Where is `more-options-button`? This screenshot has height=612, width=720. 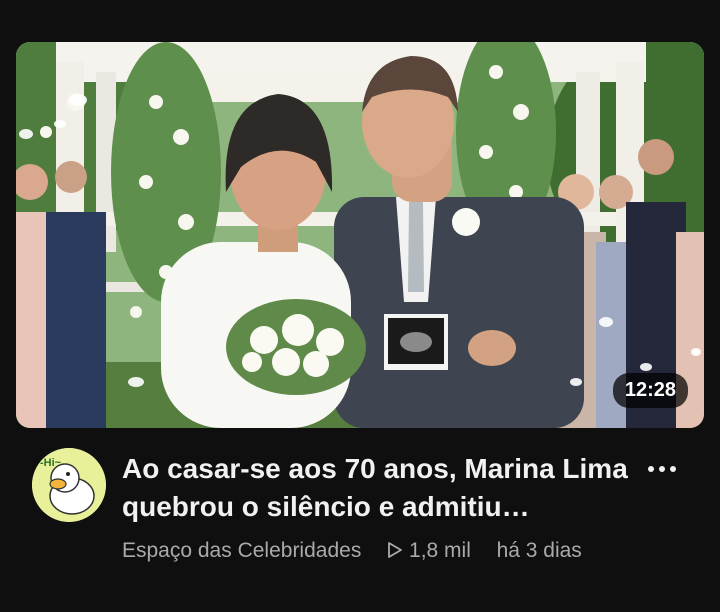
more-options-button is located at coordinates (662, 469).